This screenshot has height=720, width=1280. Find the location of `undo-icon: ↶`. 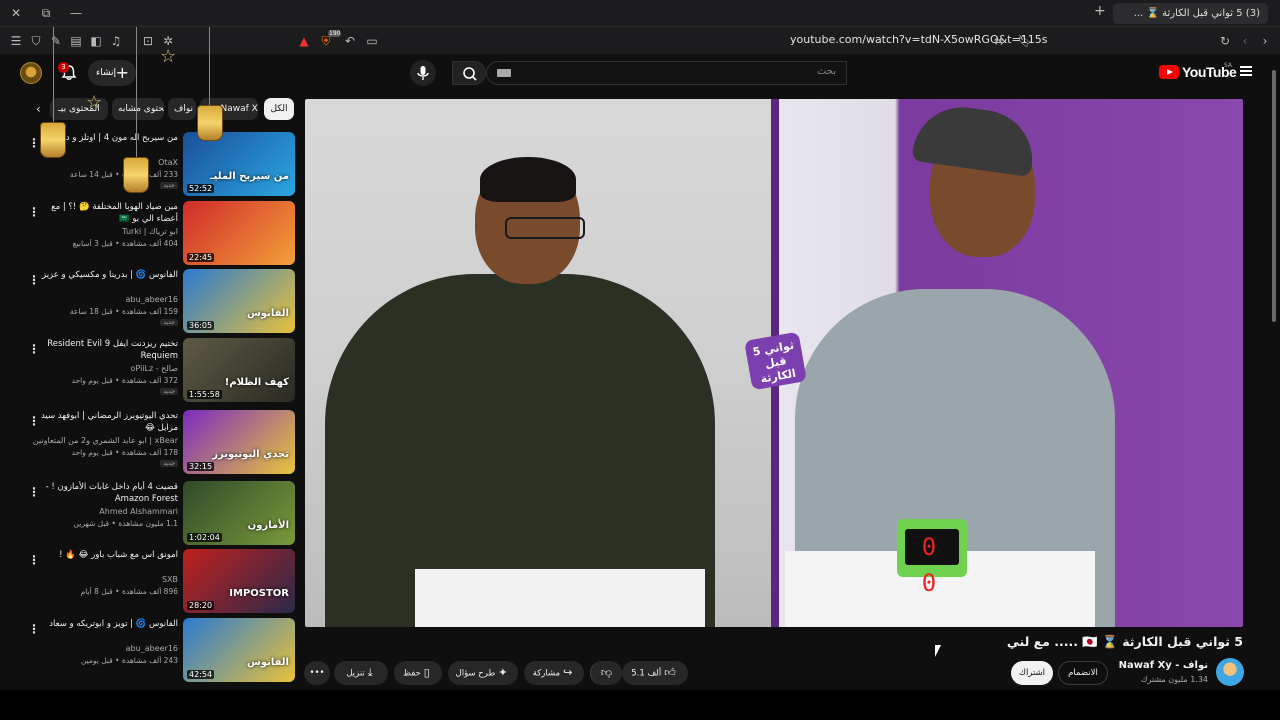

undo-icon: ↶ is located at coordinates (350, 41).